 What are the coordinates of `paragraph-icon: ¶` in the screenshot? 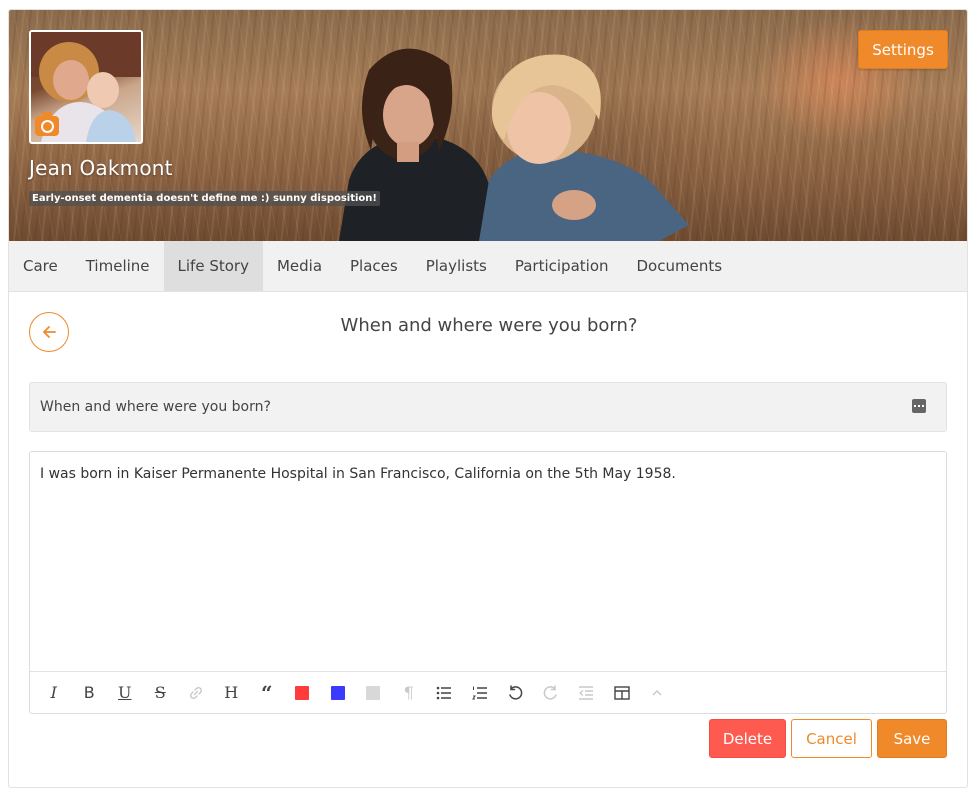 It's located at (409, 693).